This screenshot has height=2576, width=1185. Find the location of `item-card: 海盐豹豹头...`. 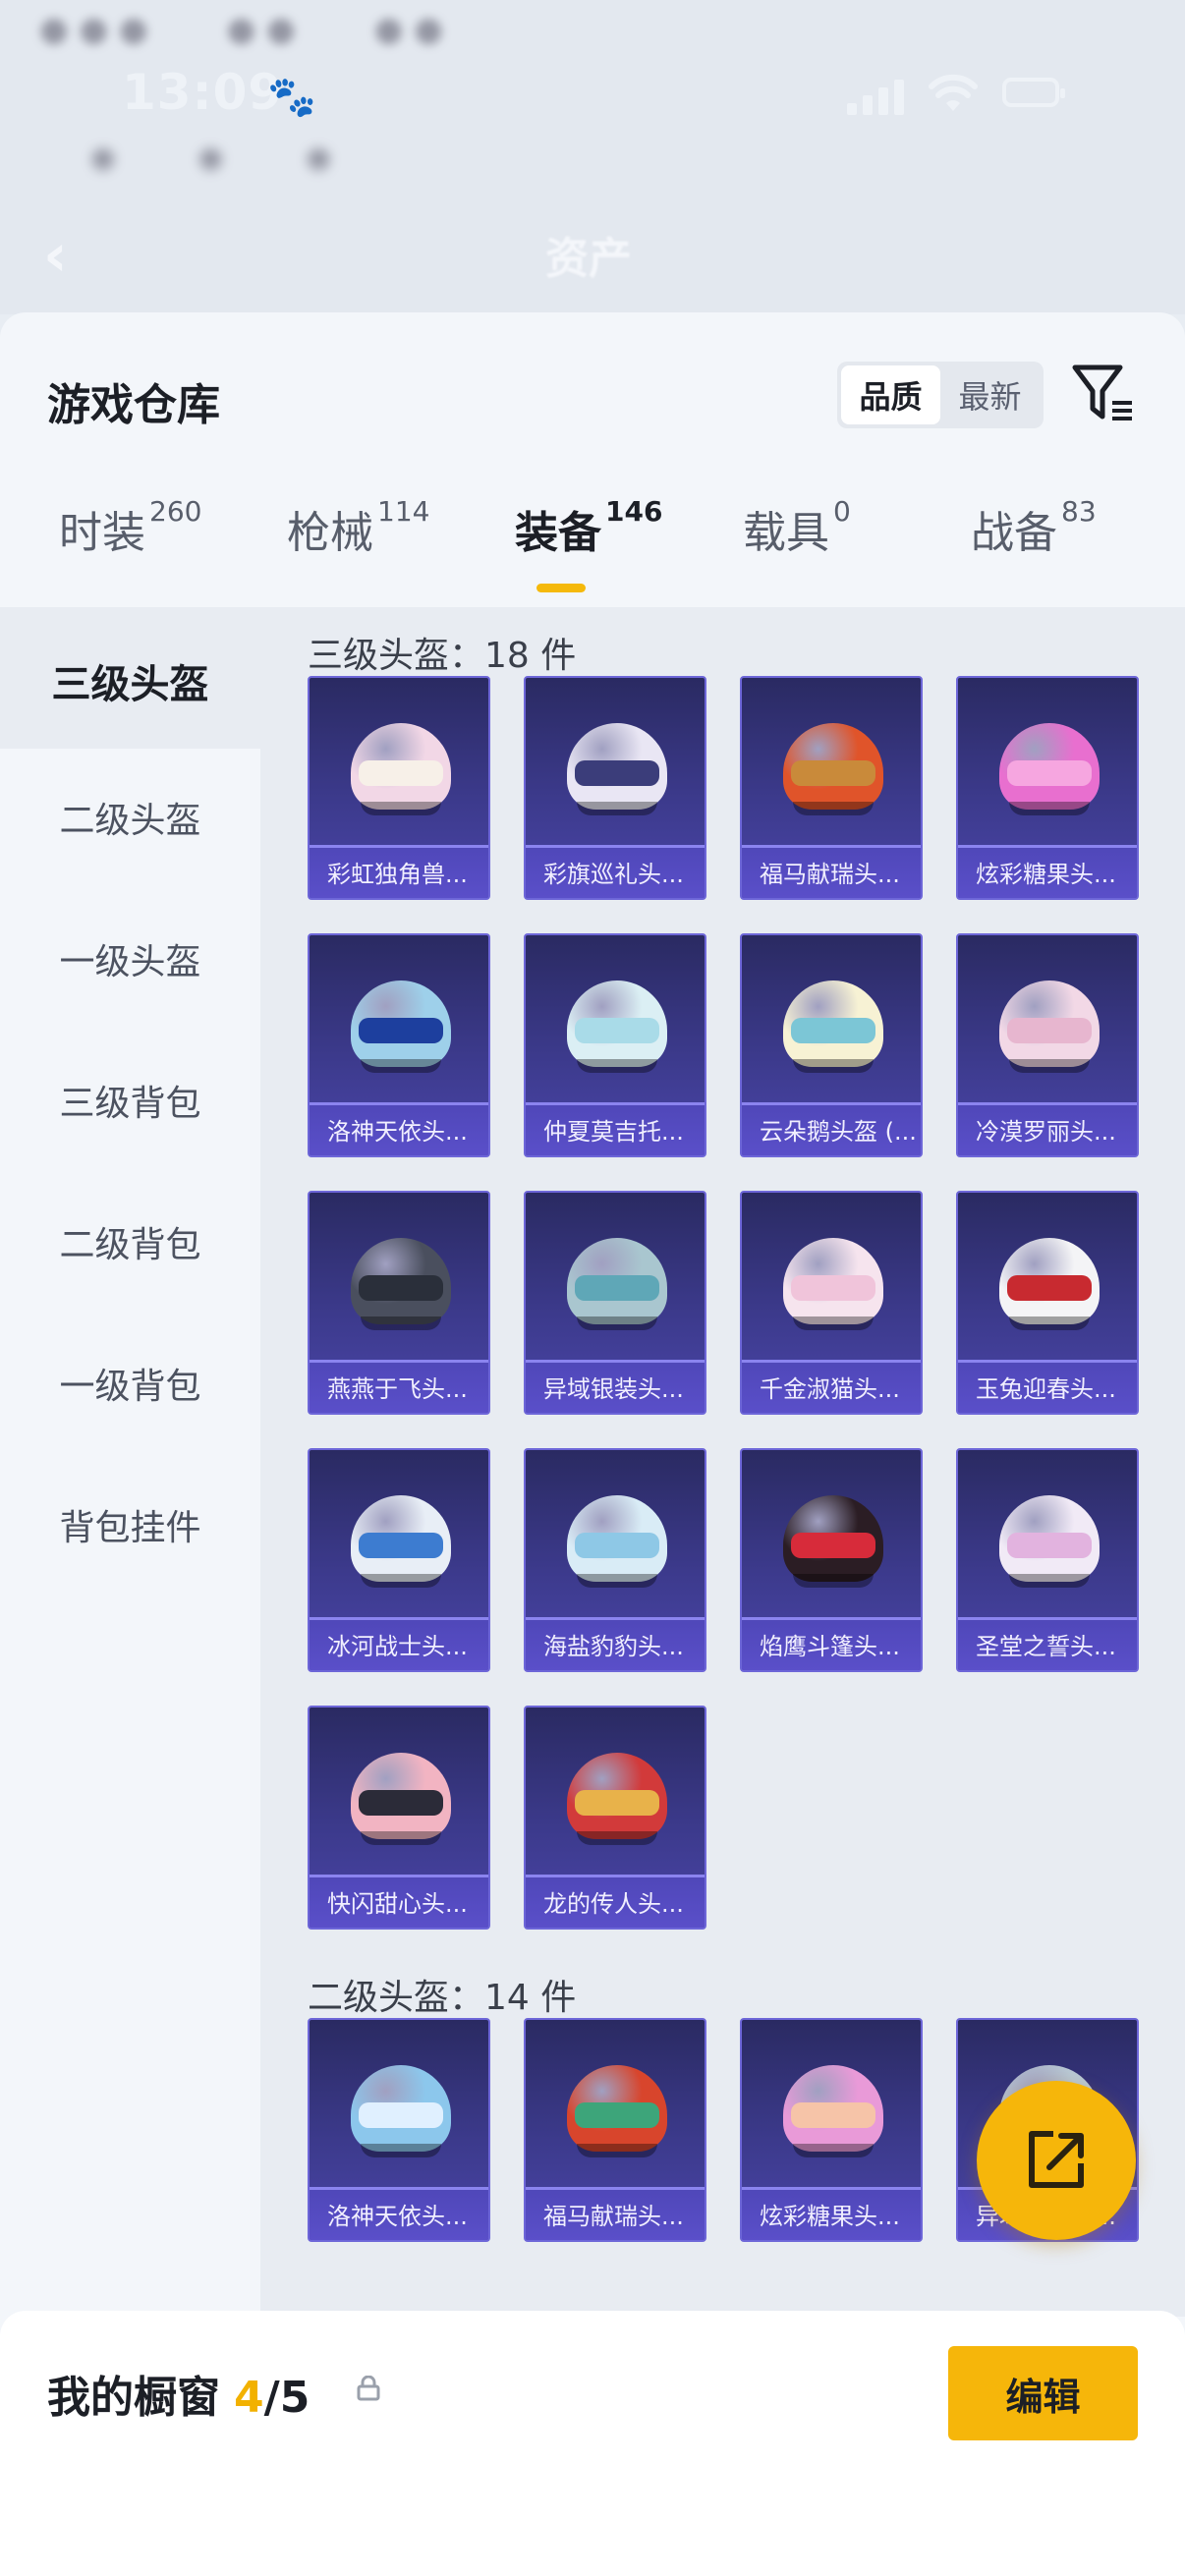

item-card: 海盐豹豹头... is located at coordinates (615, 1560).